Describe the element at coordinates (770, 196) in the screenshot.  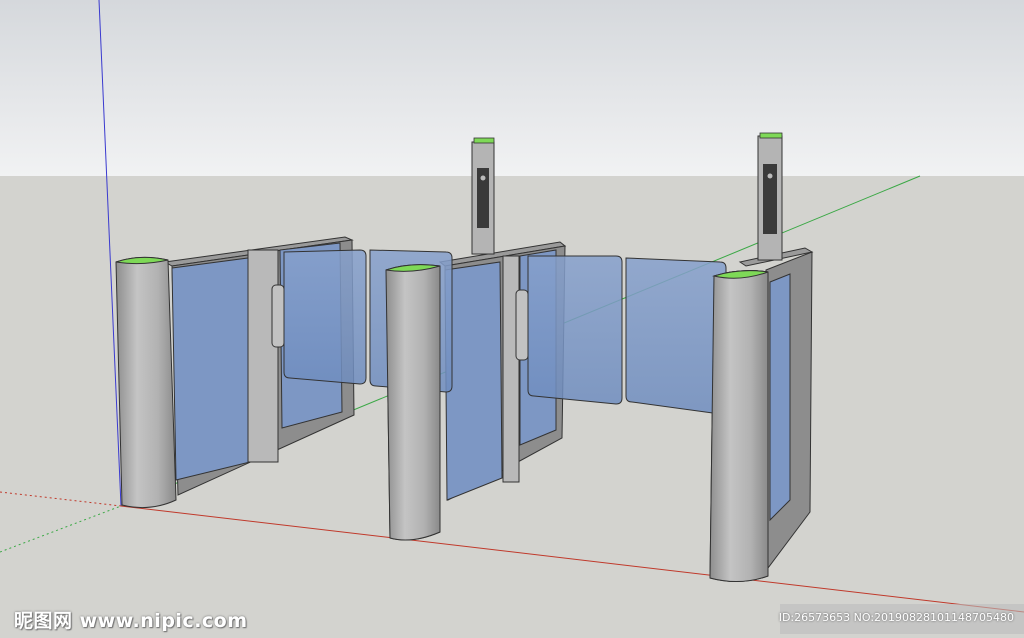
I see `face-reader-right` at that location.